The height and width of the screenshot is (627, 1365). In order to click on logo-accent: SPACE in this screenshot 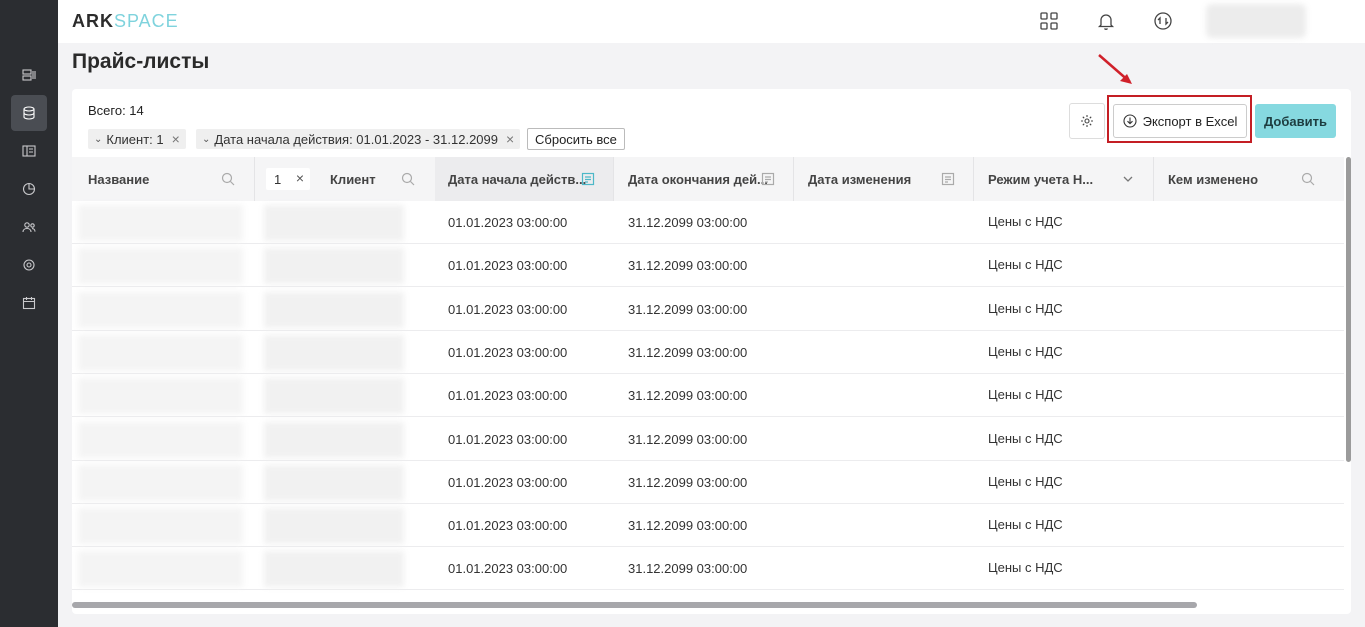, I will do `click(146, 21)`.